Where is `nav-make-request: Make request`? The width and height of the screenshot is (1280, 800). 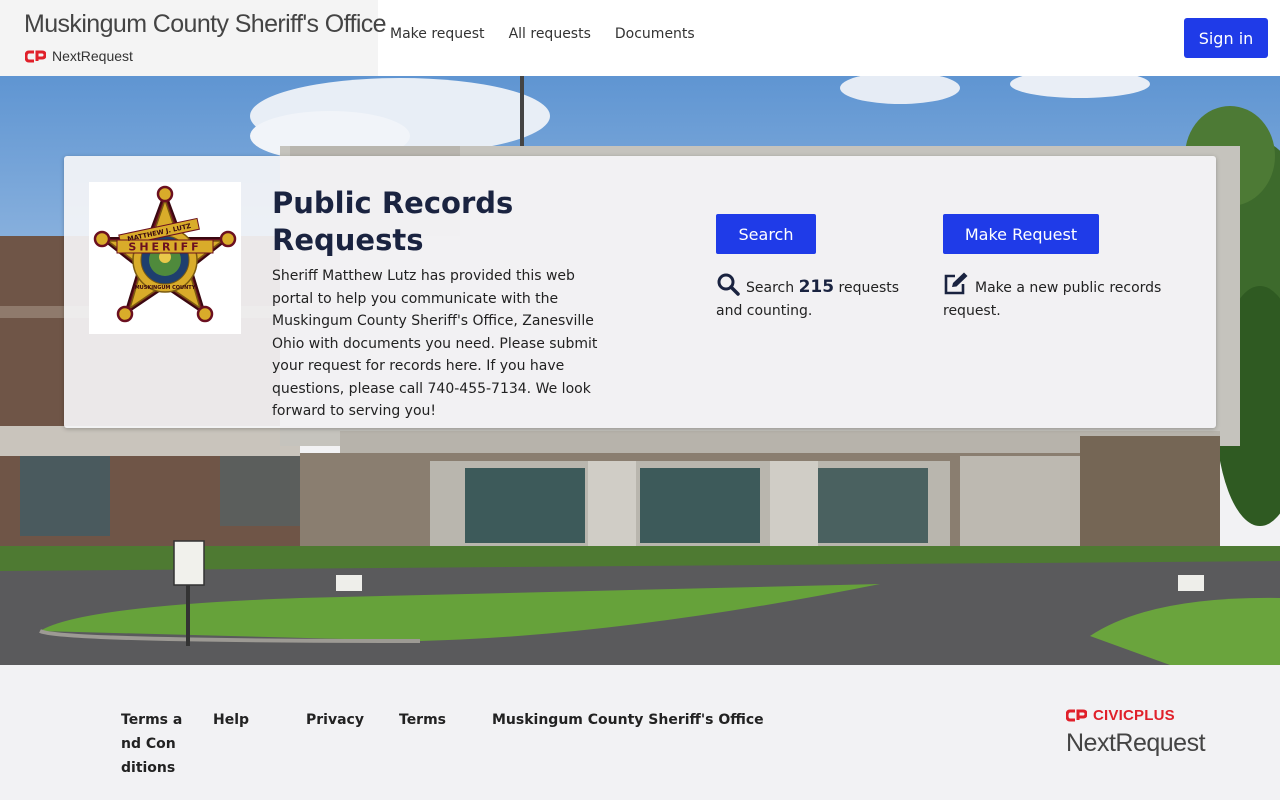 nav-make-request: Make request is located at coordinates (437, 34).